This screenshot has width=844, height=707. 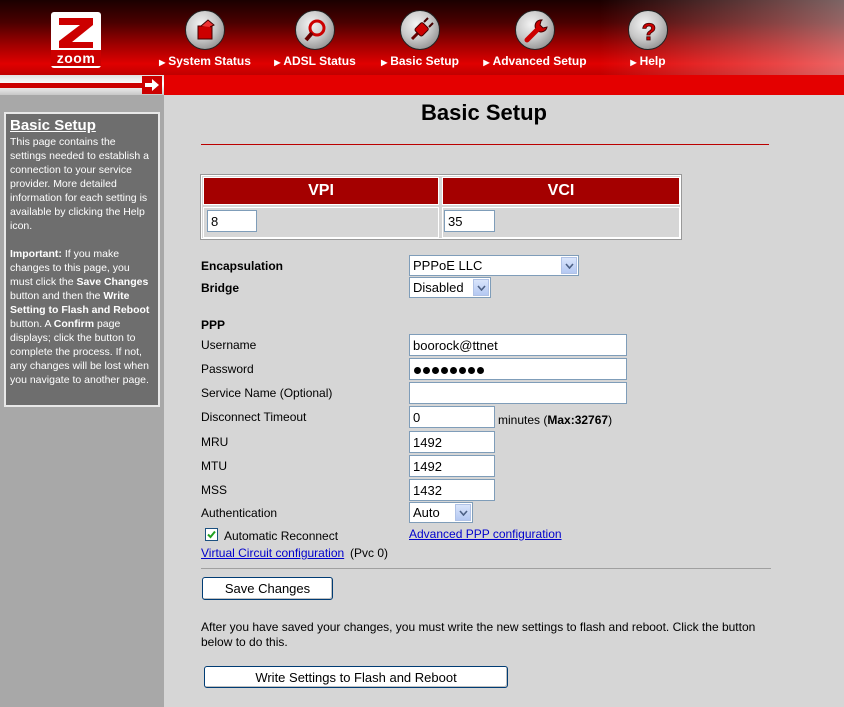 I want to click on zoom-z-logo-icon, so click(x=76, y=33).